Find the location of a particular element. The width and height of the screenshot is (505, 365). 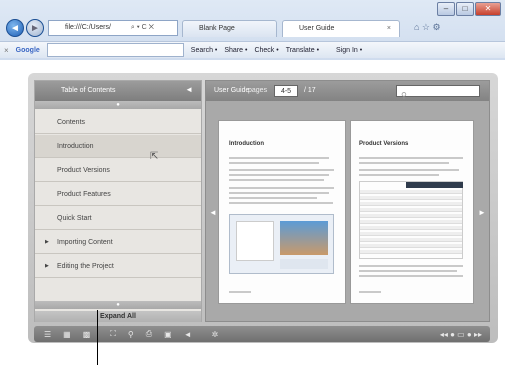

thumbnails-icon: ▩ is located at coordinates (87, 334).